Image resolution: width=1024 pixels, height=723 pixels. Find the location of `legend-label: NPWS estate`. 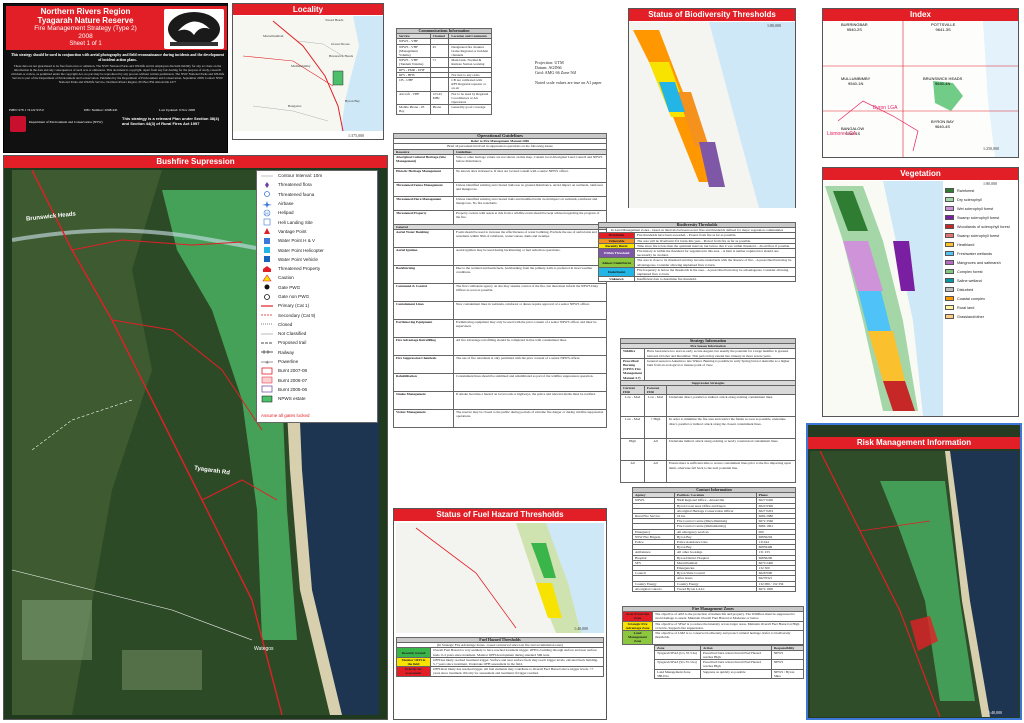

legend-label: NPWS estate is located at coordinates (292, 399).